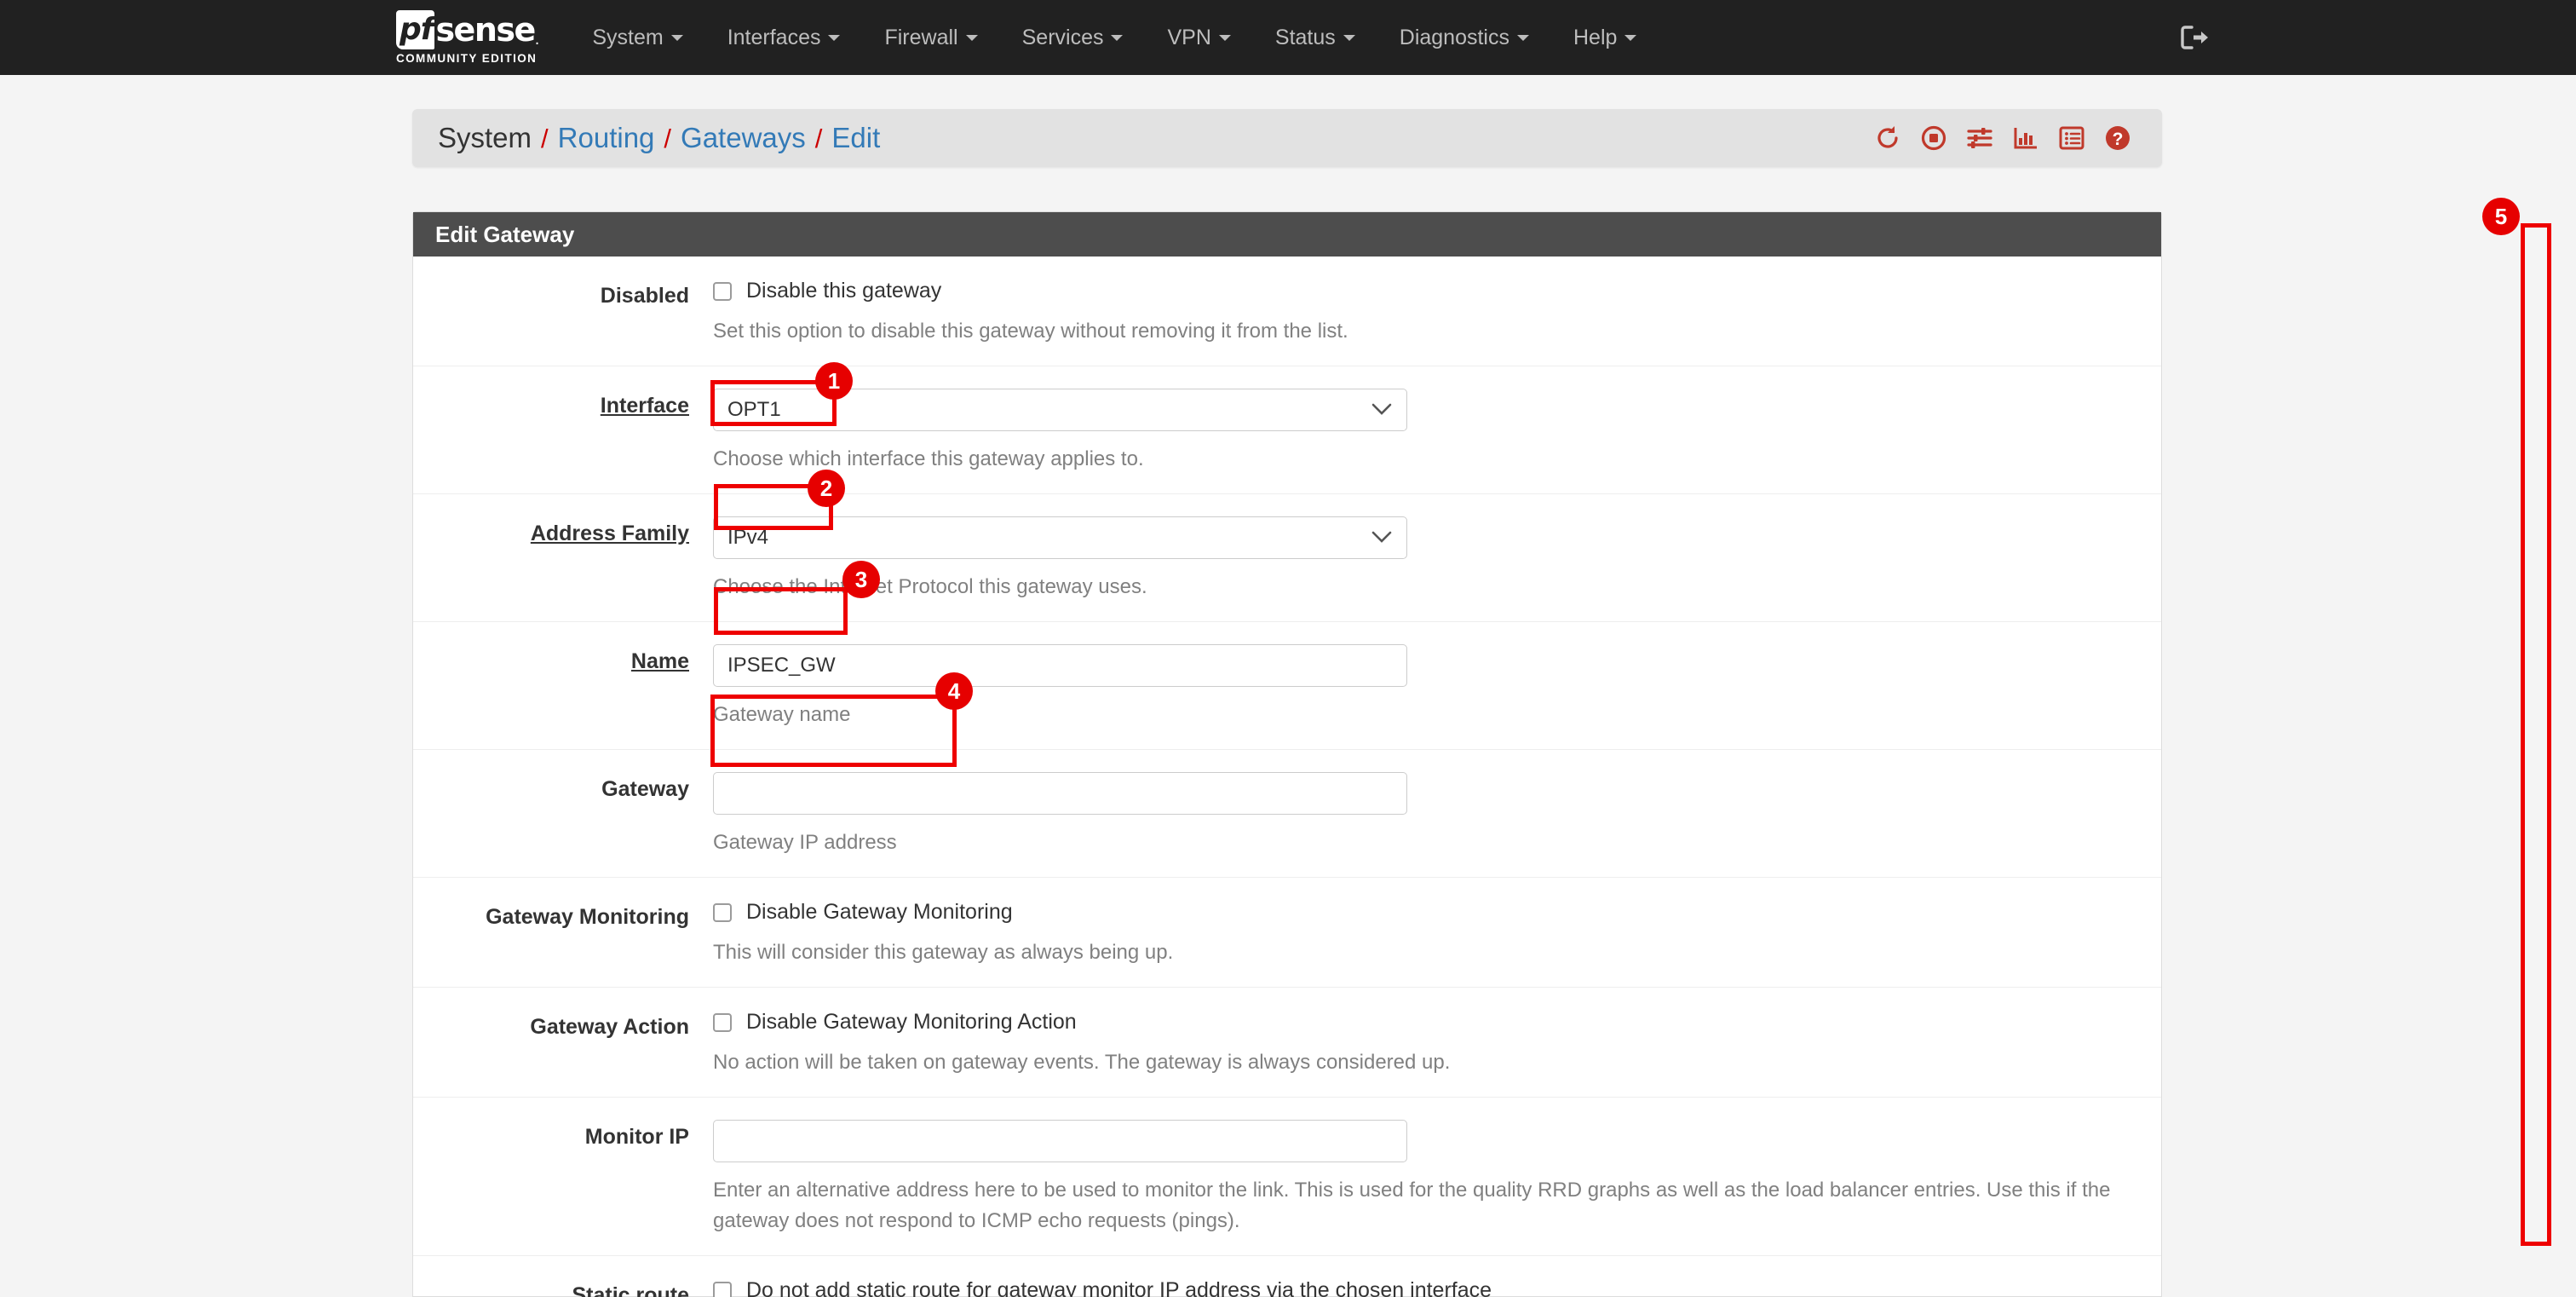  What do you see at coordinates (912, 1022) in the screenshot?
I see `disable-gateway-monitoring-action-label: Disable Gateway Monitoring Action` at bounding box center [912, 1022].